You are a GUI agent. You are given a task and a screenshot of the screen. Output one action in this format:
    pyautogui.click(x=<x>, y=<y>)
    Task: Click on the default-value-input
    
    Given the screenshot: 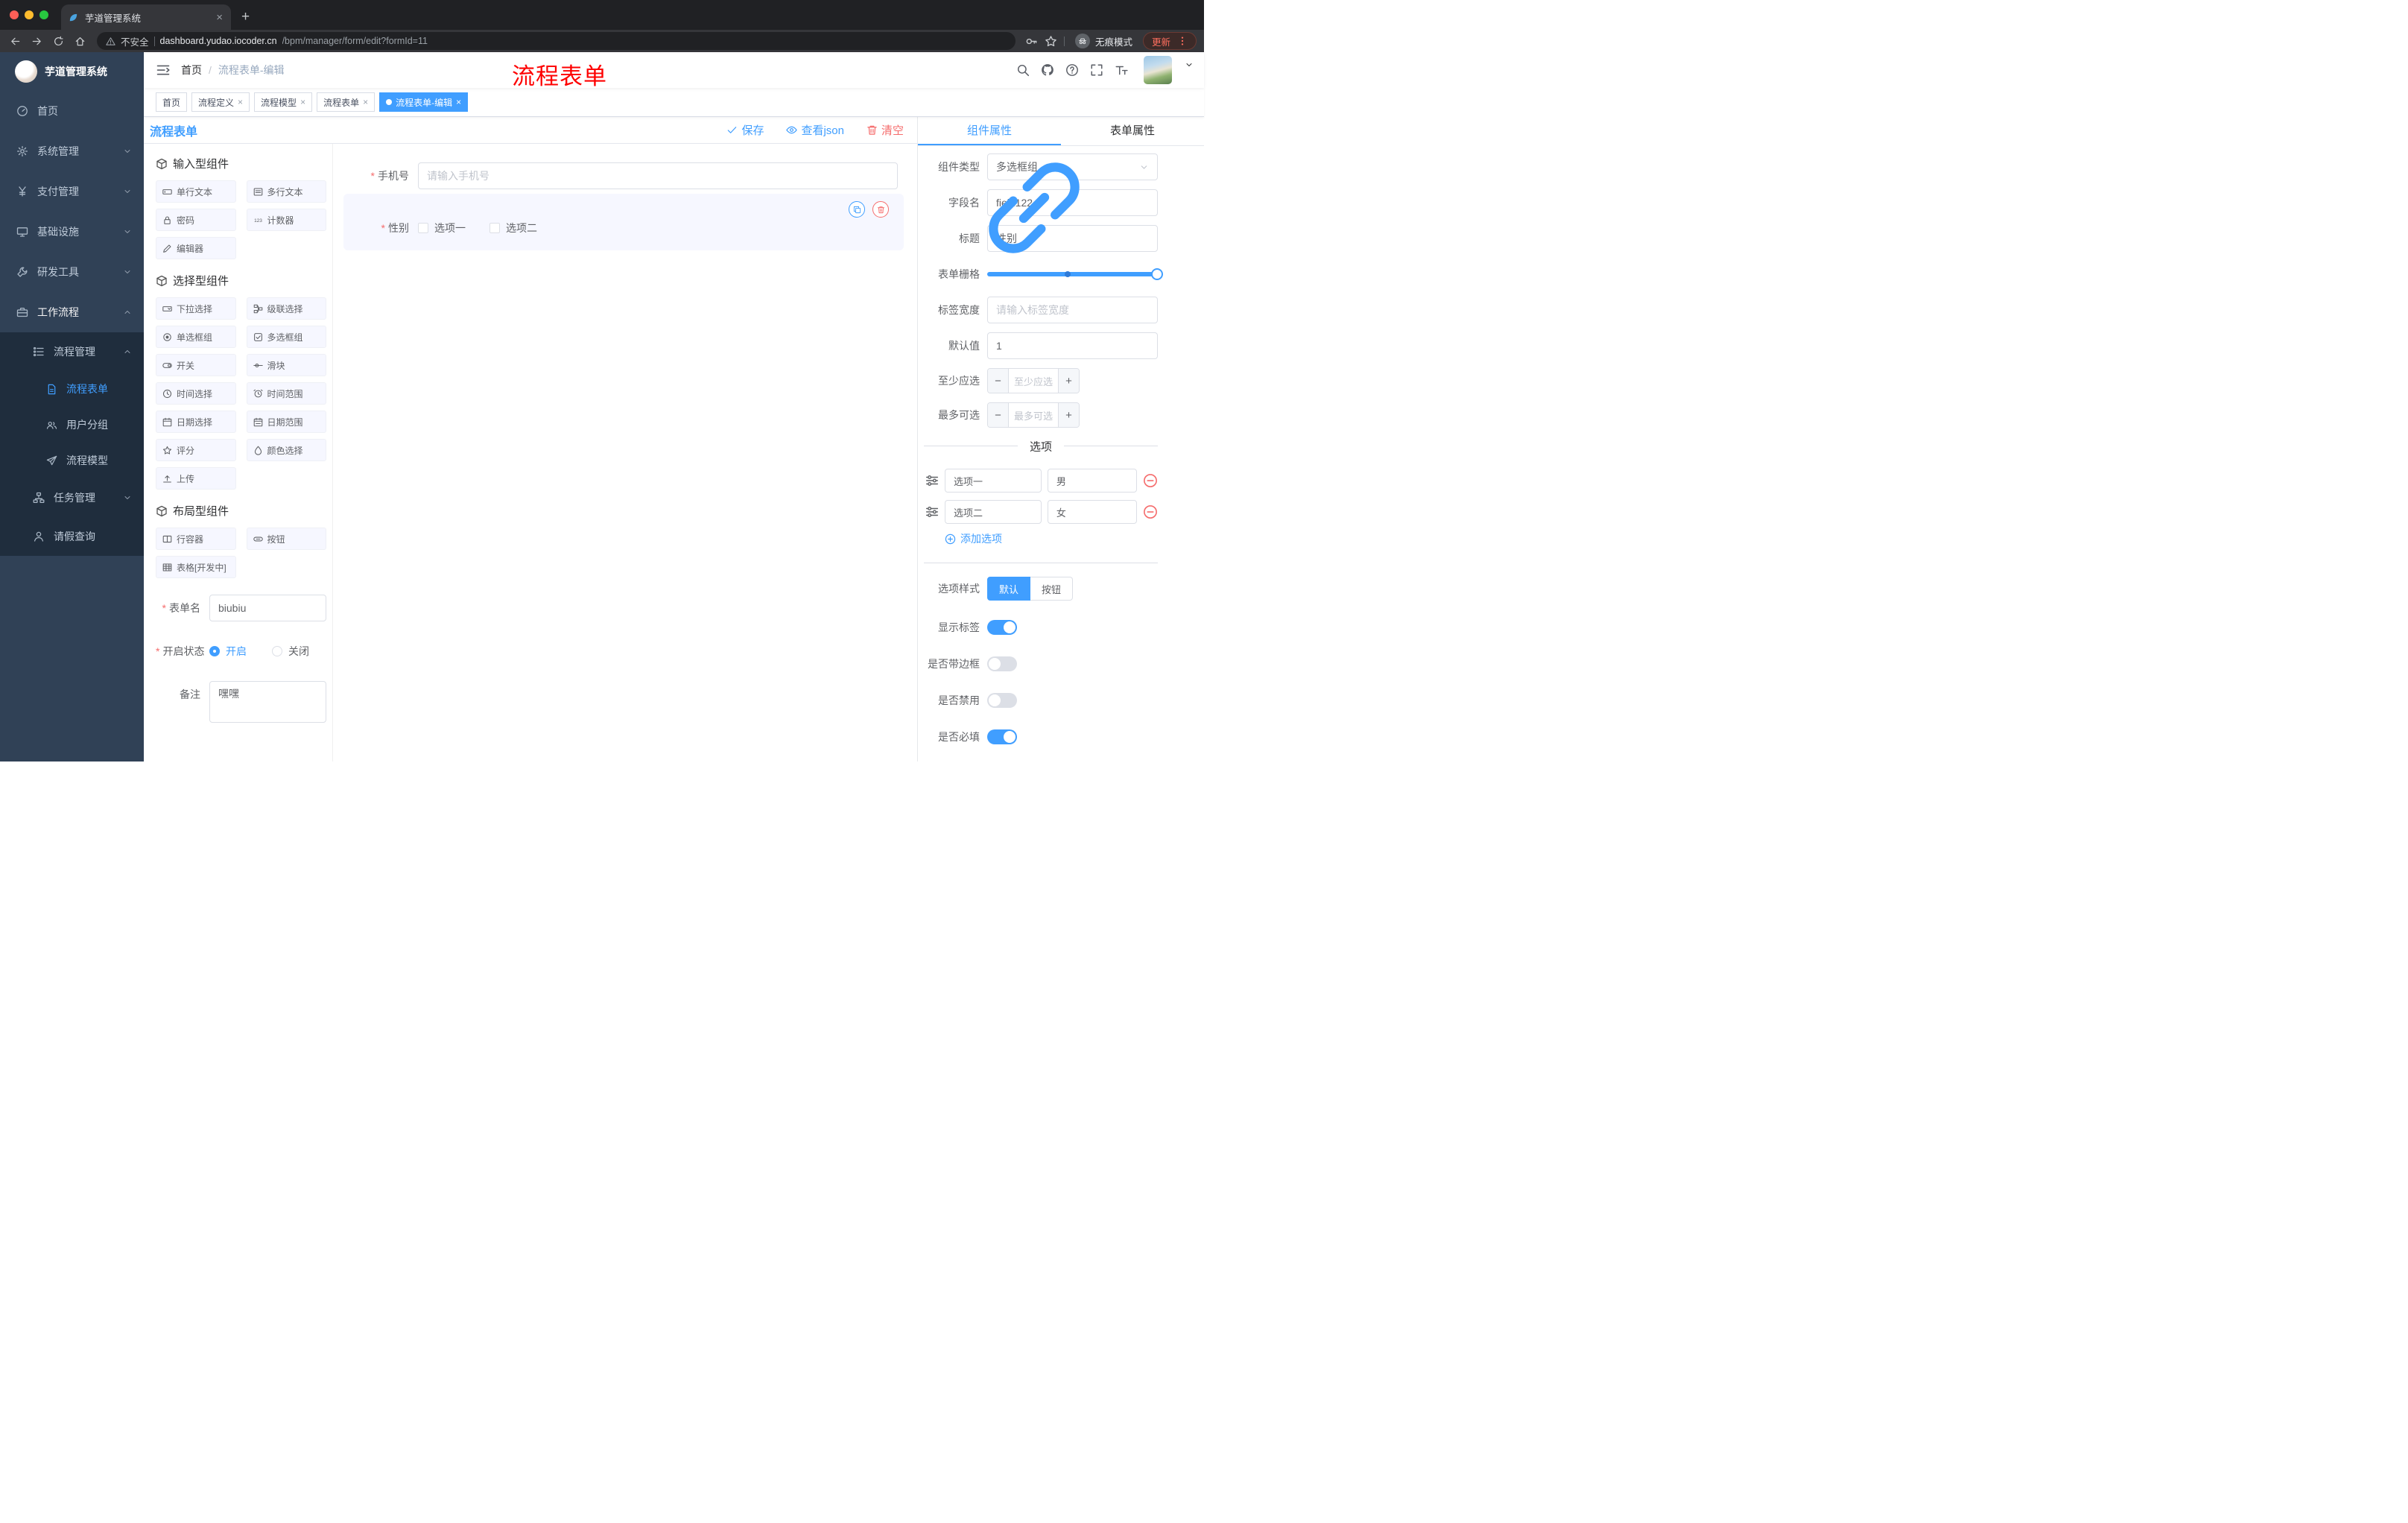 What is the action you would take?
    pyautogui.click(x=1072, y=346)
    